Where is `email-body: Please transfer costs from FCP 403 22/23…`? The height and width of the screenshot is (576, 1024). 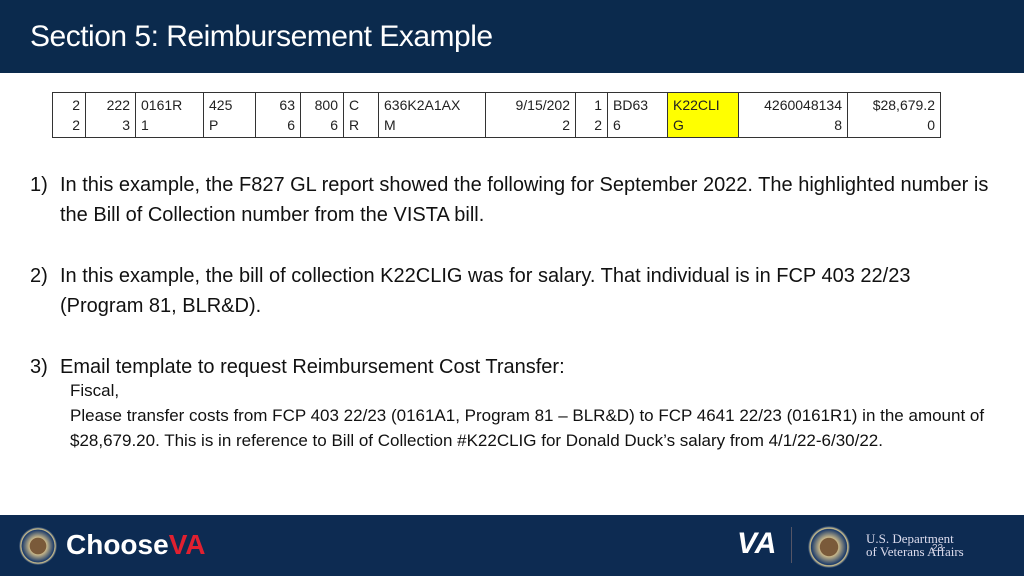
email-body: Please transfer costs from FCP 403 22/23… is located at coordinates (527, 428).